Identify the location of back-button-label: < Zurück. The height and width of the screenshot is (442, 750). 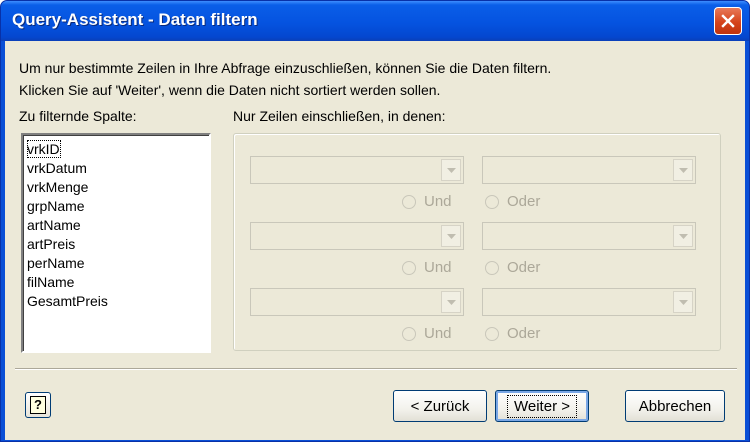
(440, 406).